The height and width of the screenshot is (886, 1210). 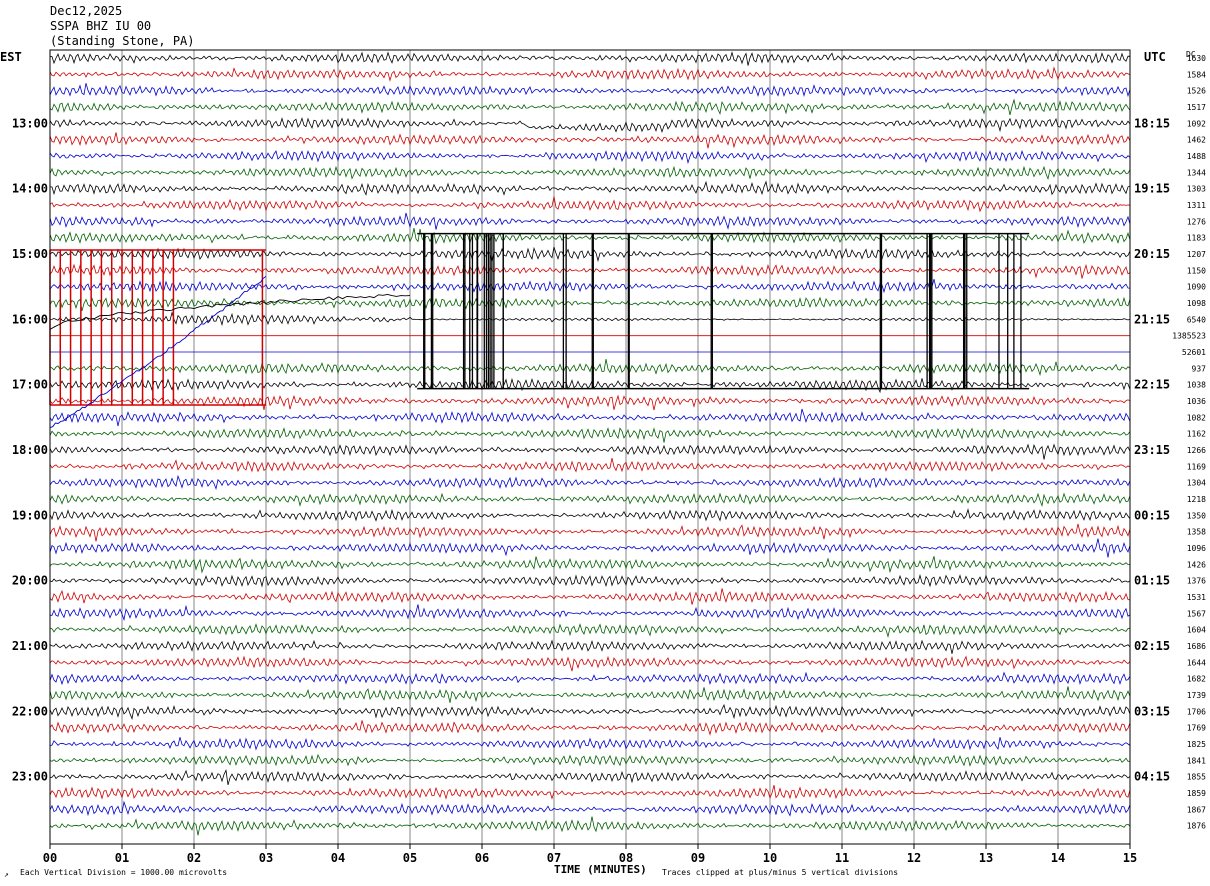 What do you see at coordinates (338, 858) in the screenshot?
I see `x-tick-label: 04` at bounding box center [338, 858].